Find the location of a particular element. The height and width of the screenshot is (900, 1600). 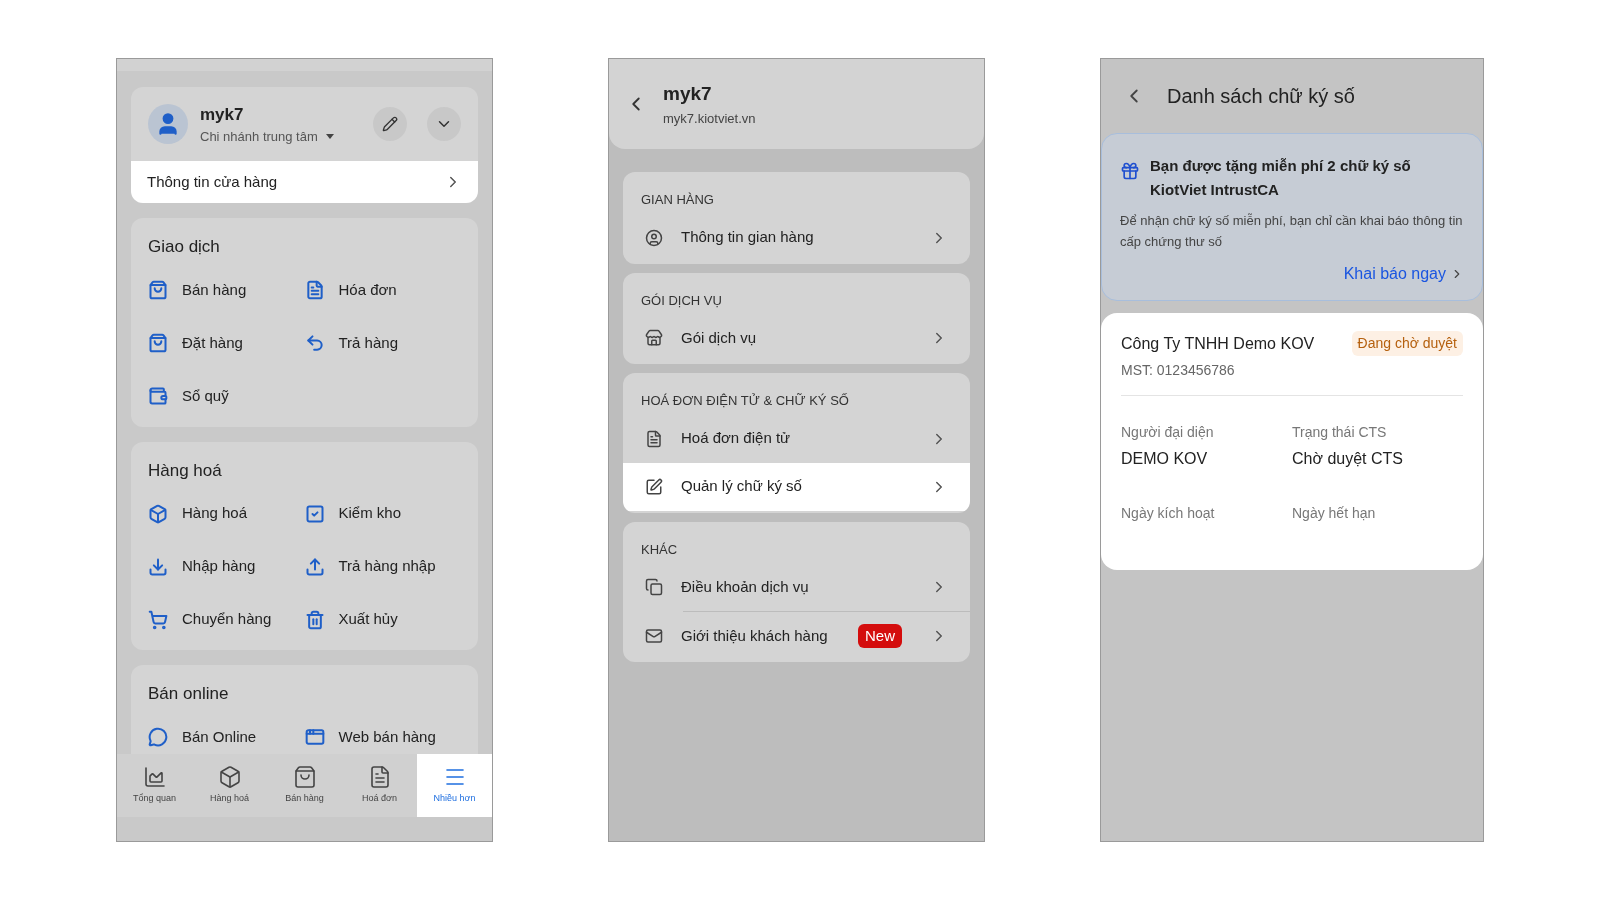

settings-row: Thông tin gian hàng is located at coordinates (796, 237).